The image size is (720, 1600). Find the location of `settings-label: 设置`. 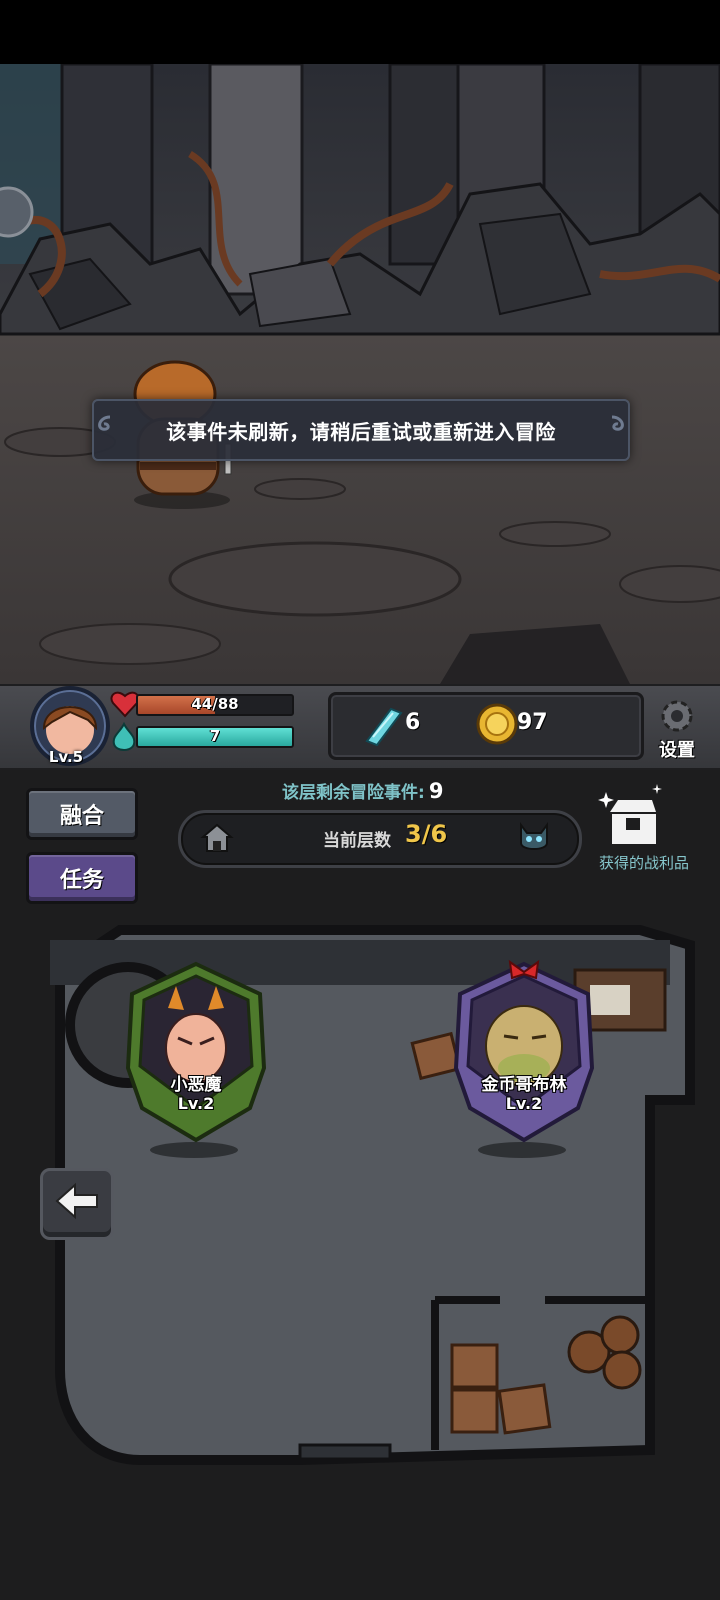

settings-label: 设置 is located at coordinates (677, 749).